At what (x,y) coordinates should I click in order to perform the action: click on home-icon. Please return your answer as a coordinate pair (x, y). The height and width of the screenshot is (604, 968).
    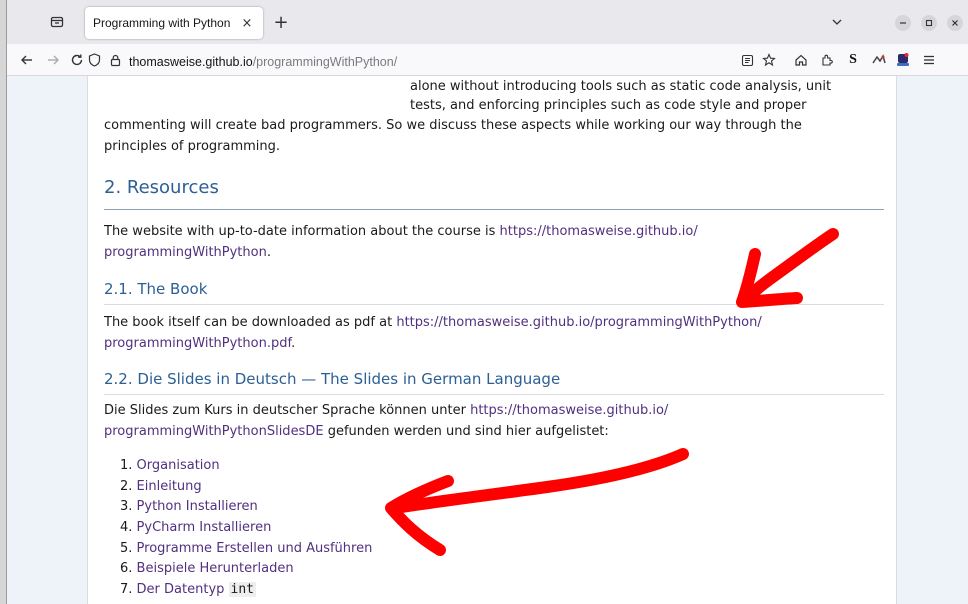
    Looking at the image, I should click on (801, 60).